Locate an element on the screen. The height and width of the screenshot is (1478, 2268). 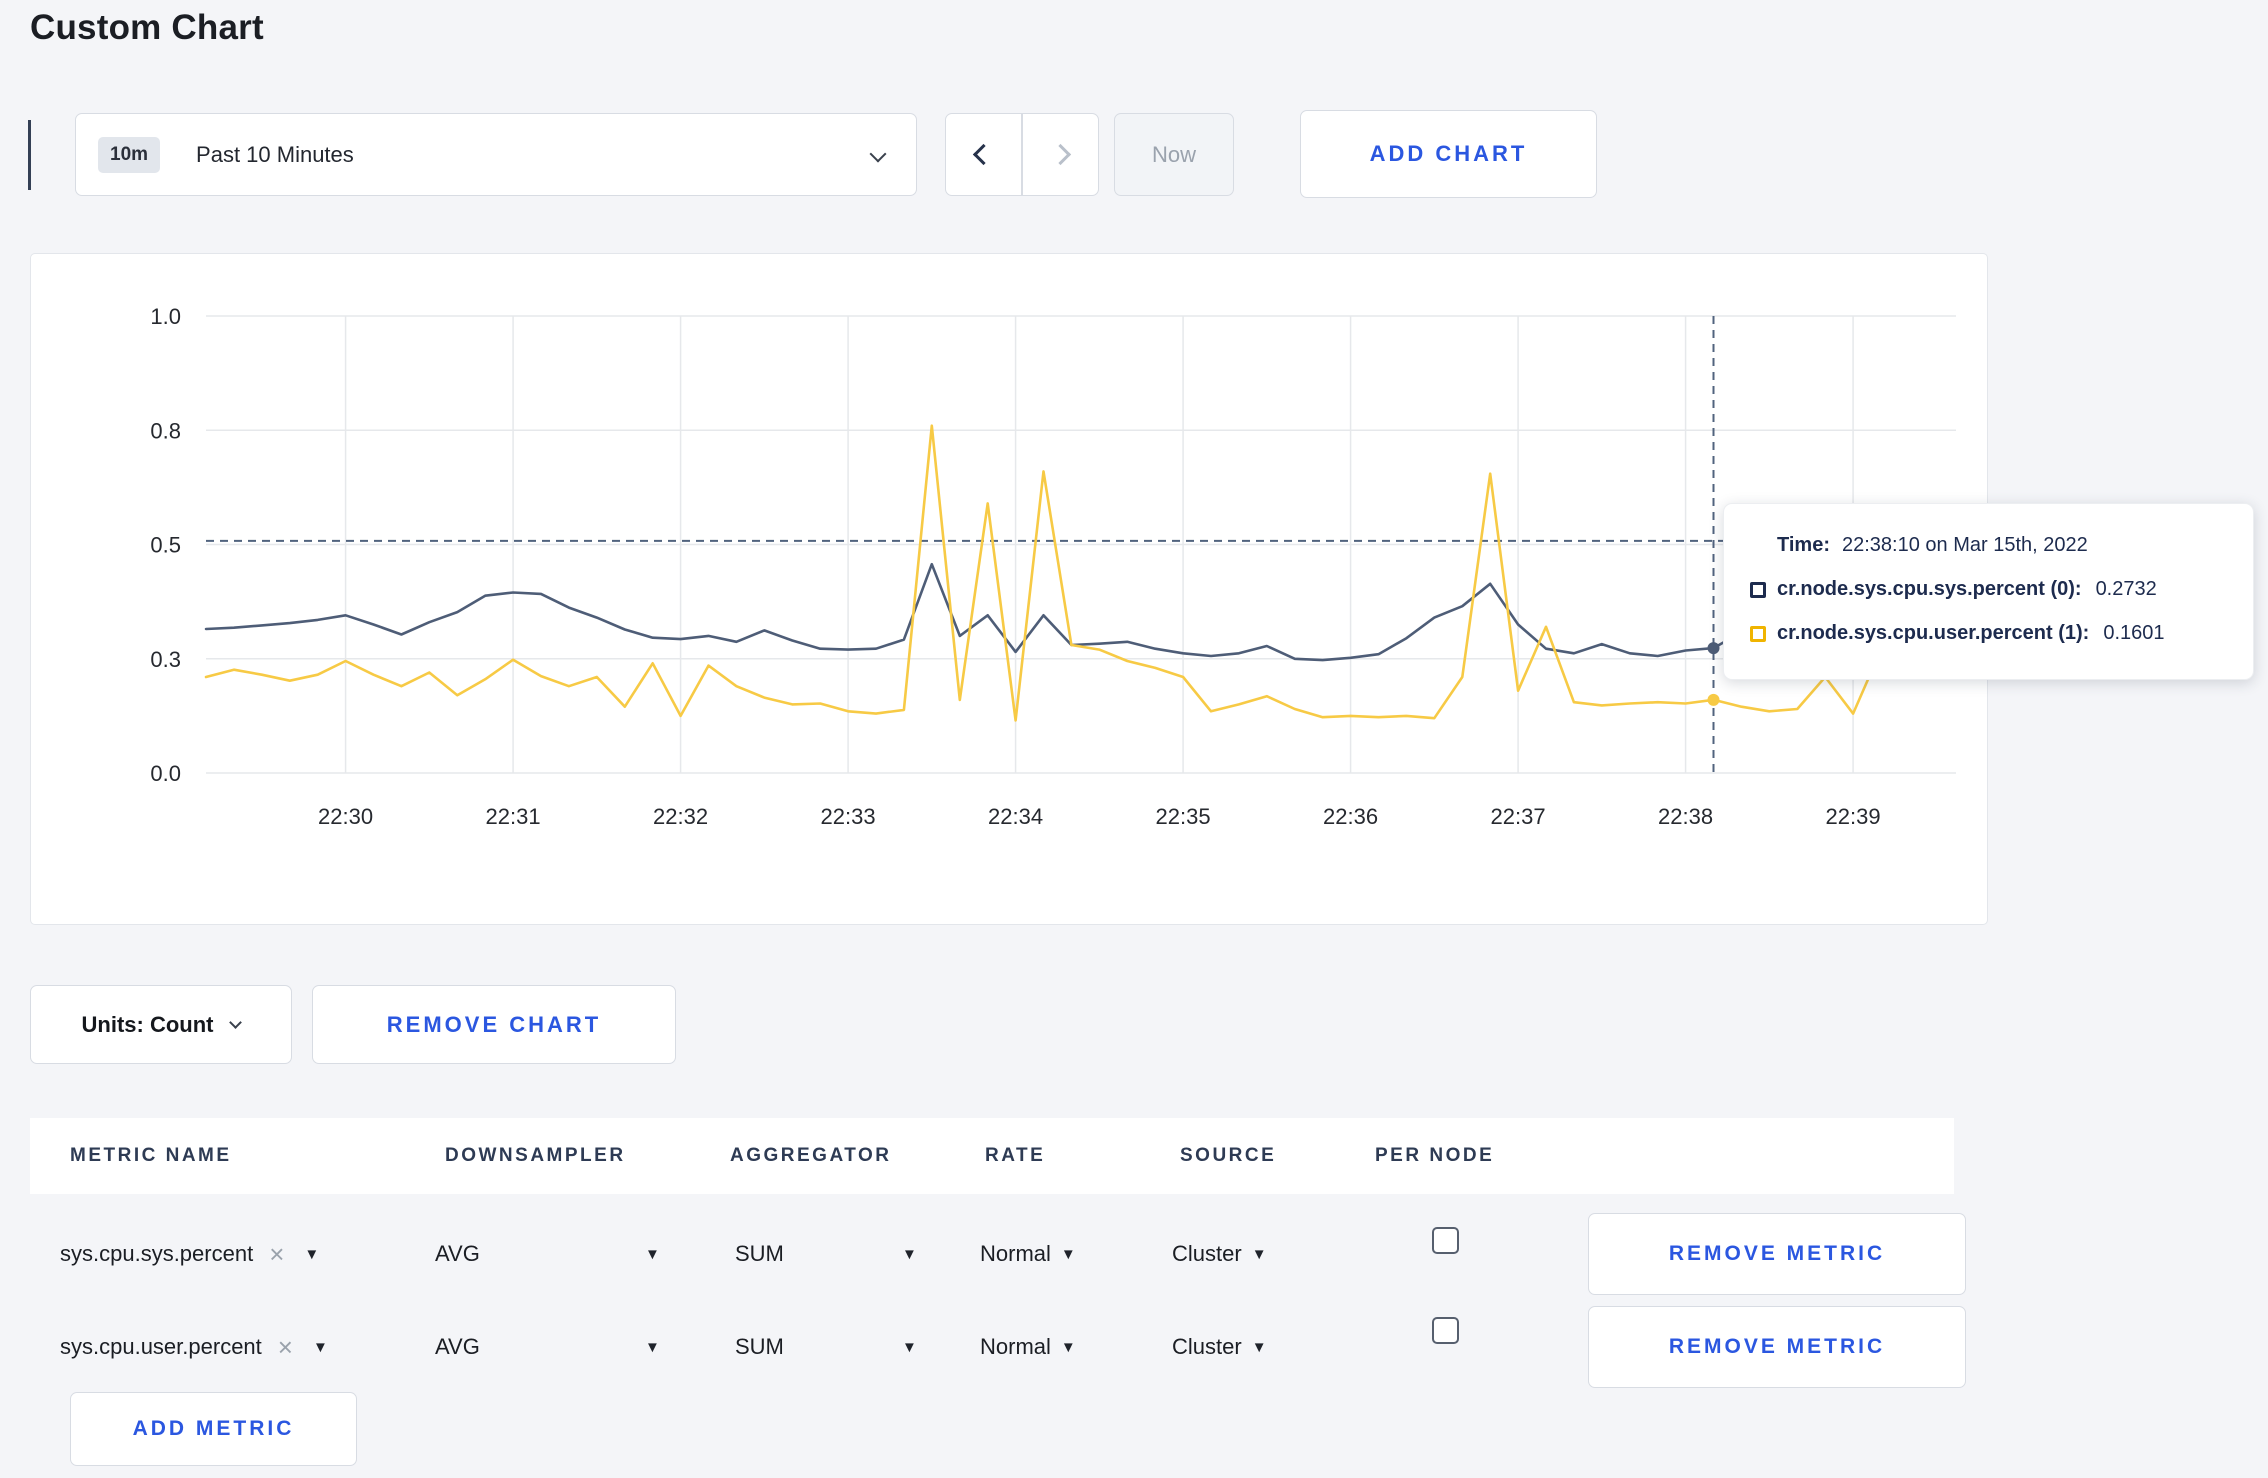
y-tick-label: 1.0 is located at coordinates (165, 316).